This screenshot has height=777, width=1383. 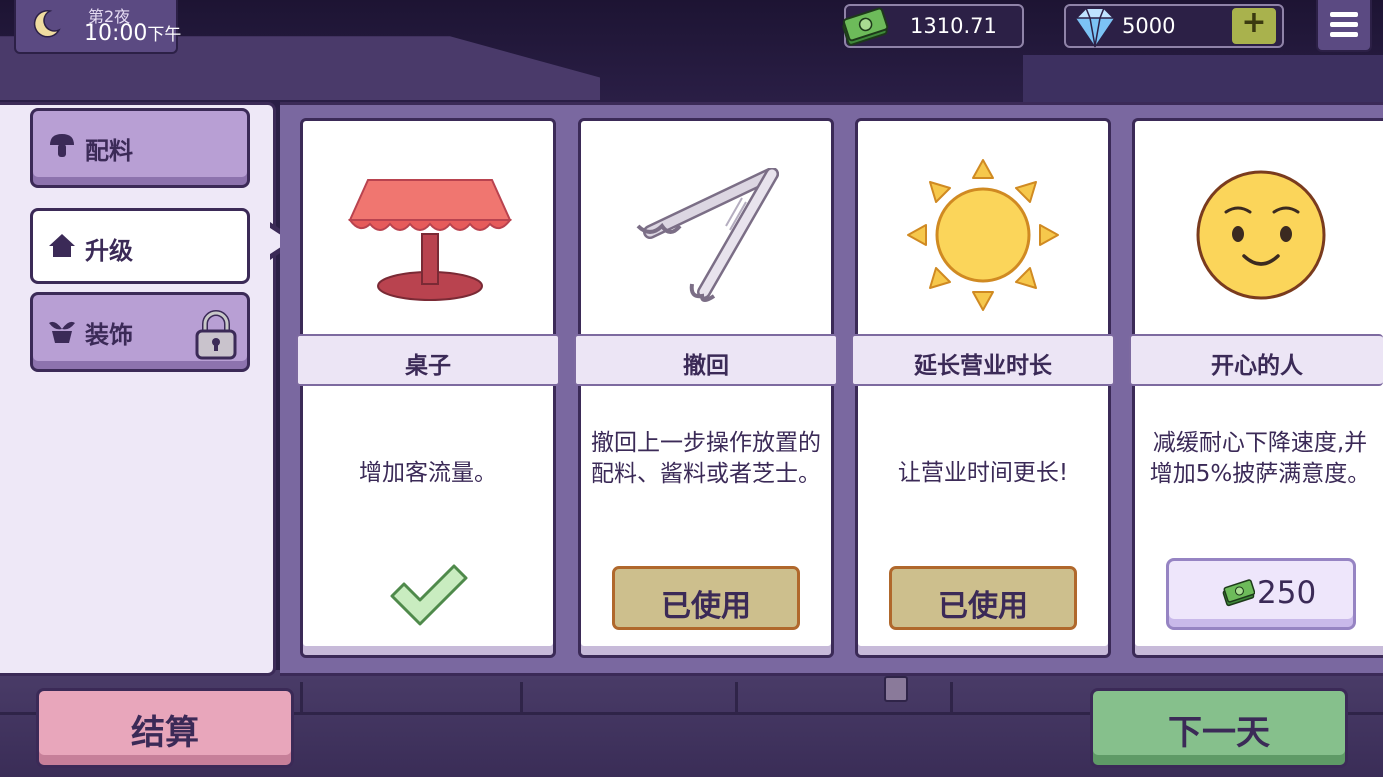 I want to click on lock-icon, so click(x=216, y=335).